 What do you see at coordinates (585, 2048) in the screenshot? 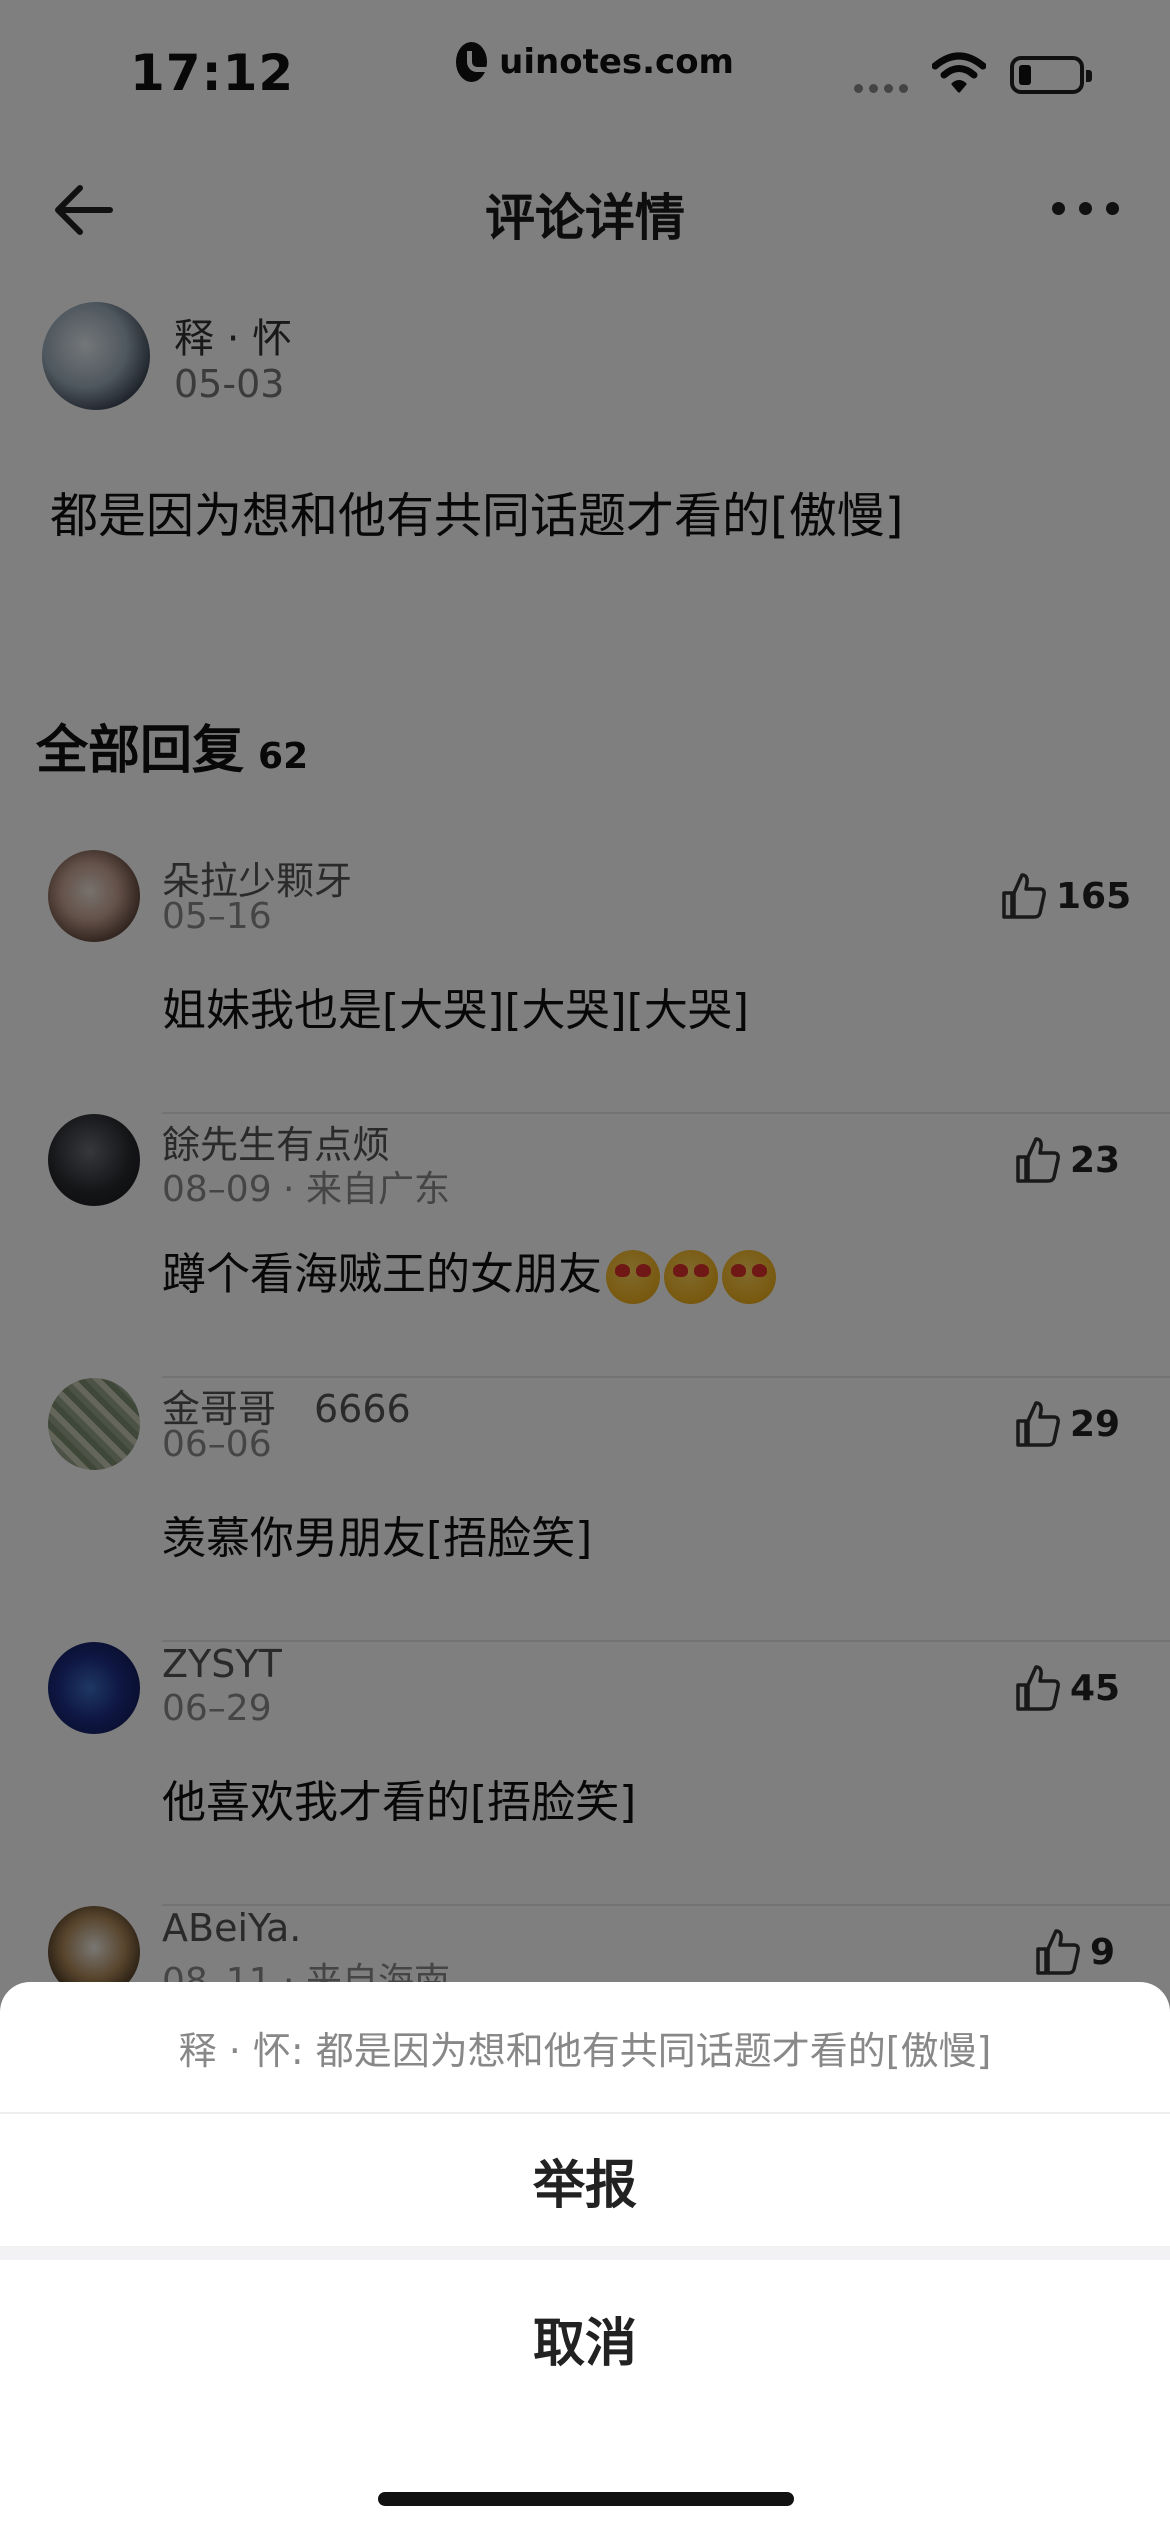
I see `sheet-comment-preview: 释 · 怀: 都是因为想和他有共同话题才看的[傲慢]` at bounding box center [585, 2048].